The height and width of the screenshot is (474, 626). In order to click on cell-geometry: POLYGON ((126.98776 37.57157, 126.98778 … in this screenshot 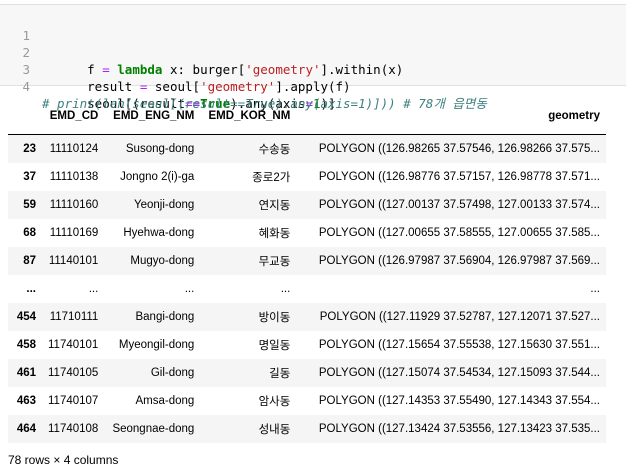, I will do `click(459, 177)`.